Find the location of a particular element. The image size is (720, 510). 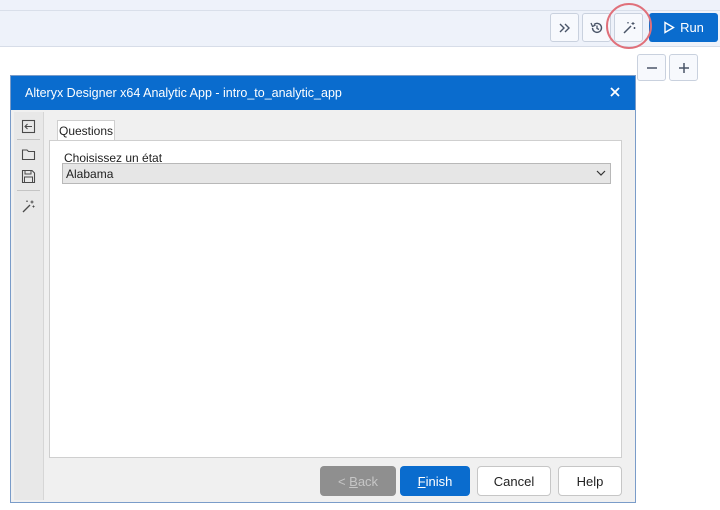

close-button is located at coordinates (615, 92).